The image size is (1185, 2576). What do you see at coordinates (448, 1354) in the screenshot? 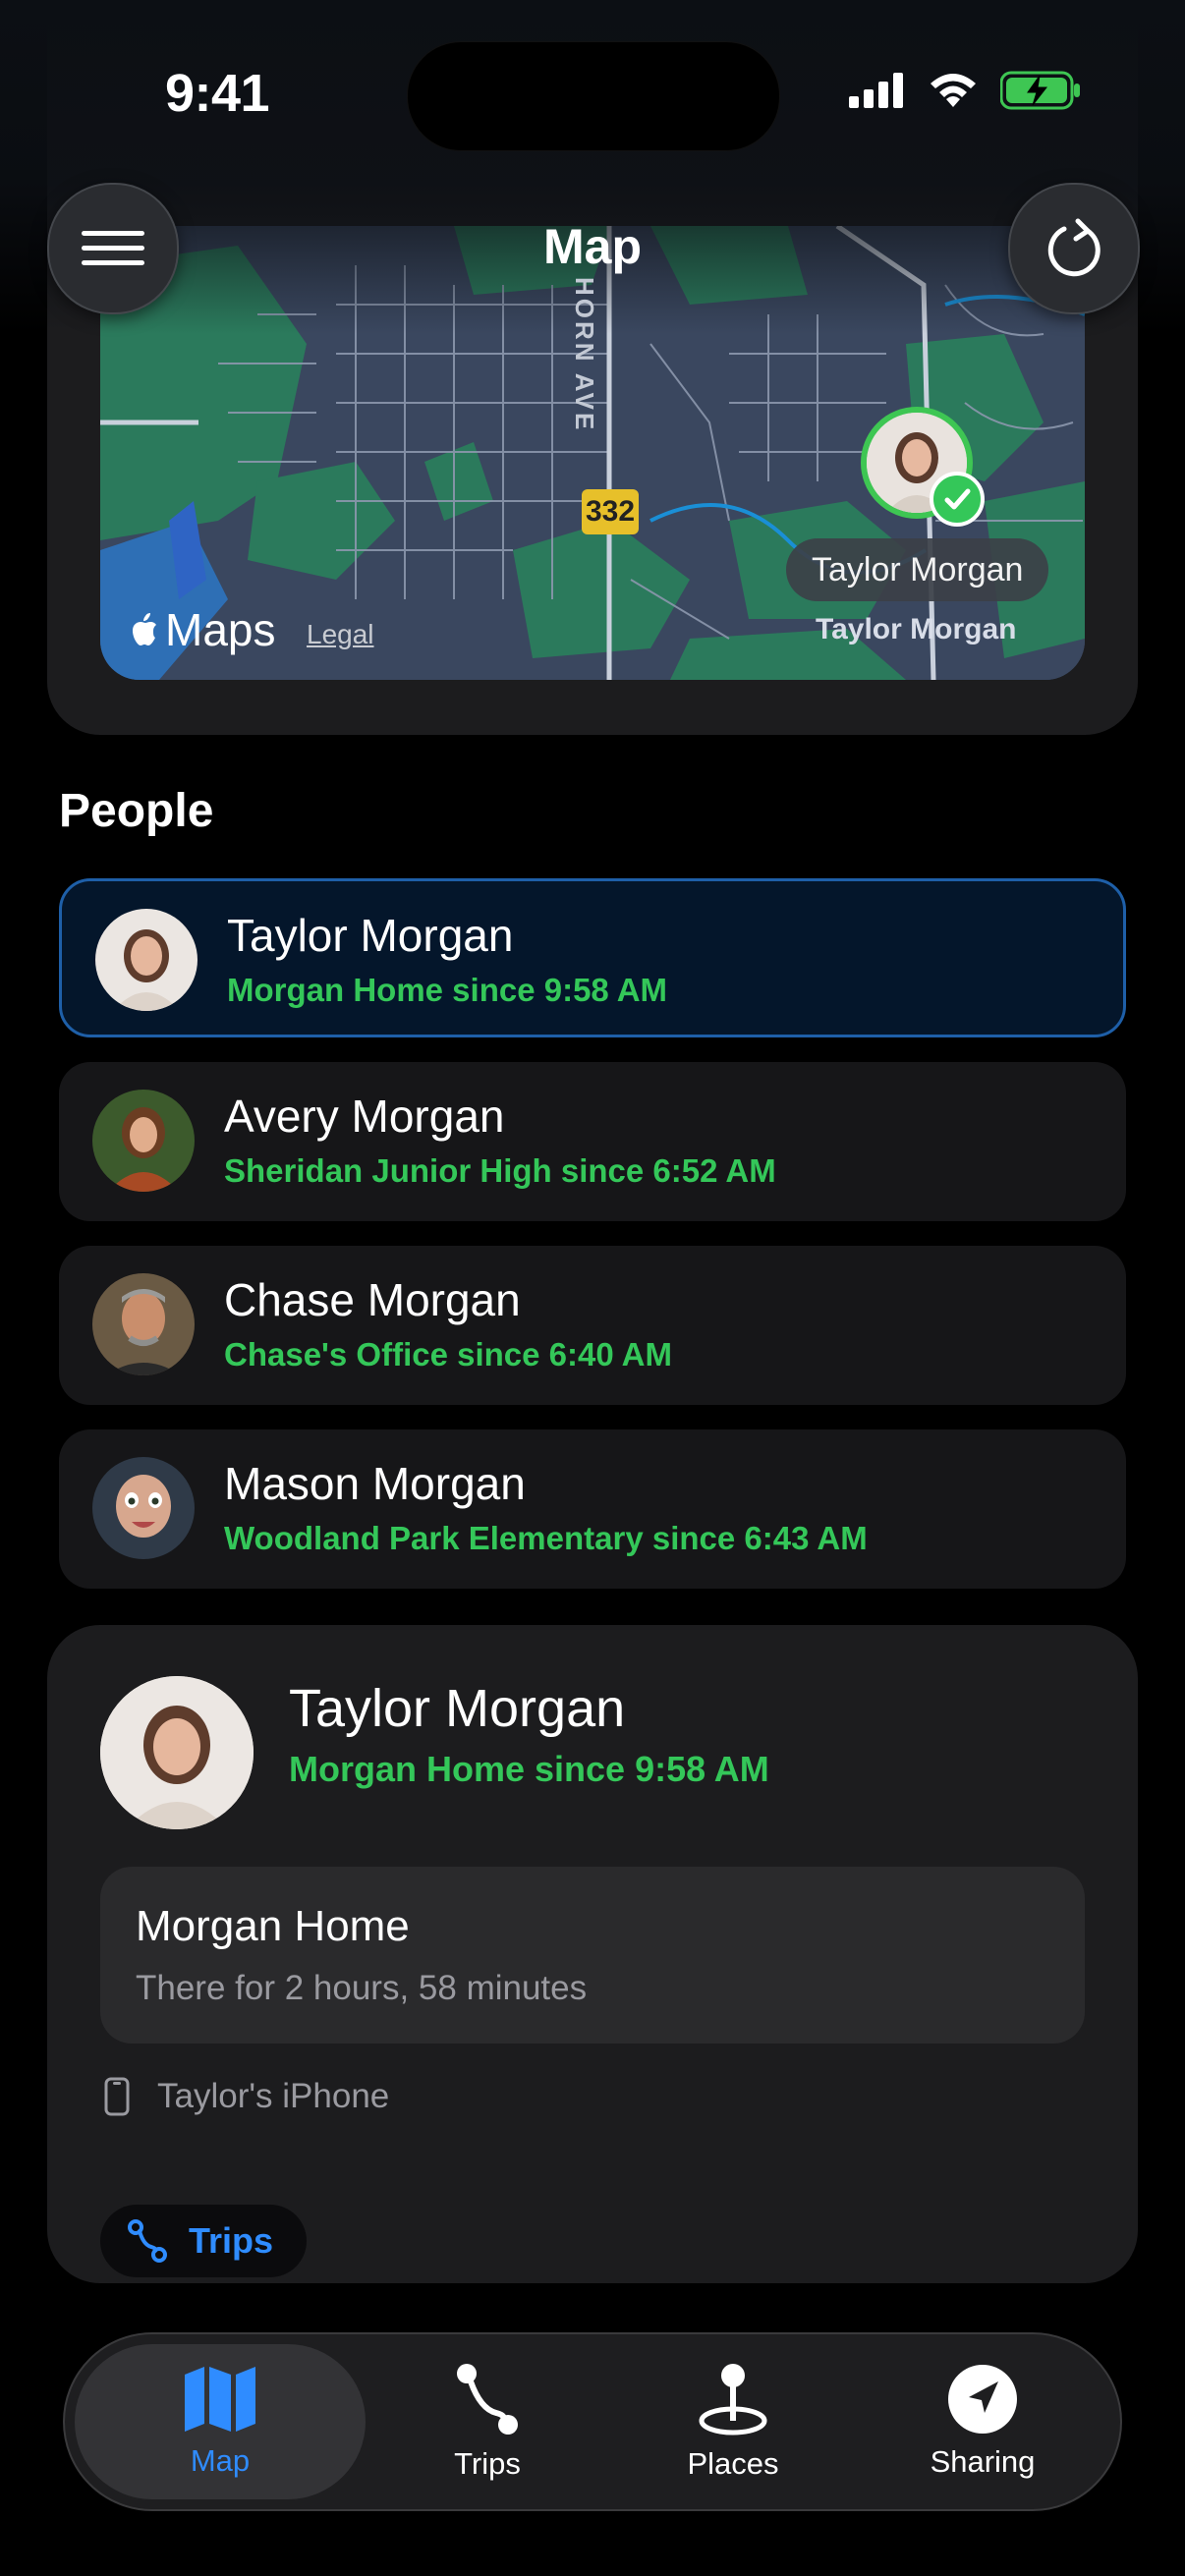
I see `person-status: Chase's Office since 6:40 AM` at bounding box center [448, 1354].